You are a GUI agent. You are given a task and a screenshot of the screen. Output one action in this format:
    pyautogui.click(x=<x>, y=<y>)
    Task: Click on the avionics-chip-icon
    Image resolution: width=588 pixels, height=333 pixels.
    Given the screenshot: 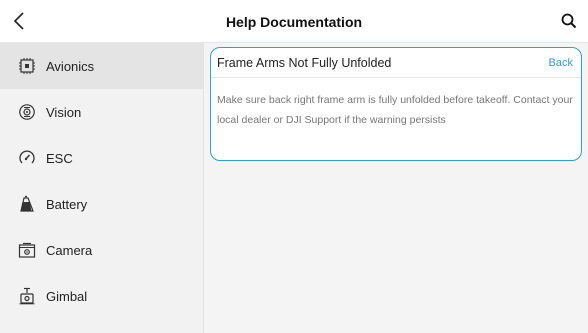 What is the action you would take?
    pyautogui.click(x=27, y=66)
    